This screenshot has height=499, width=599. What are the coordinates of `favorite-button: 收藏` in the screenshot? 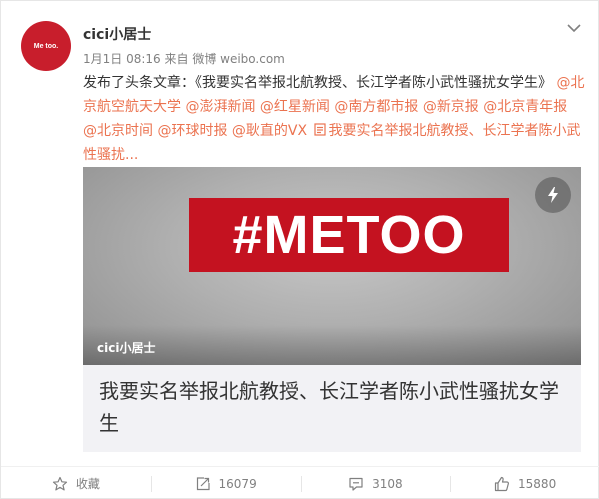 It's located at (76, 483).